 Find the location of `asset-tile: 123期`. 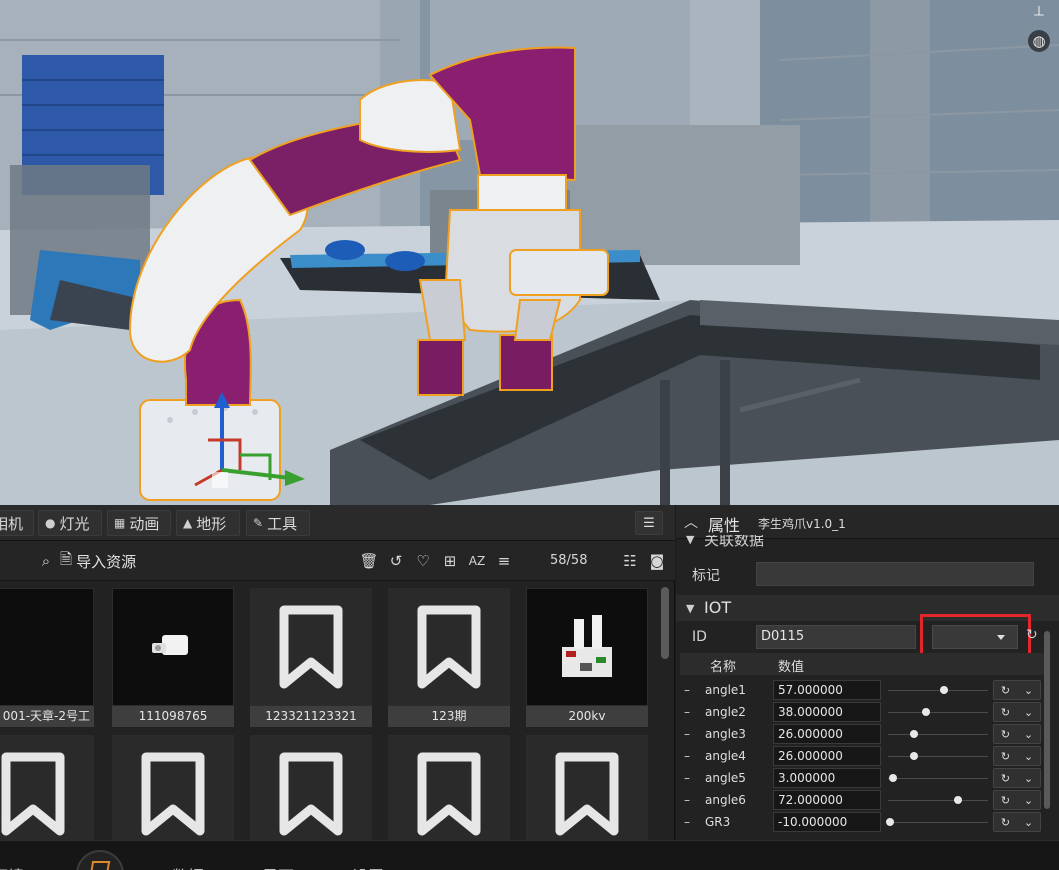

asset-tile: 123期 is located at coordinates (449, 657).